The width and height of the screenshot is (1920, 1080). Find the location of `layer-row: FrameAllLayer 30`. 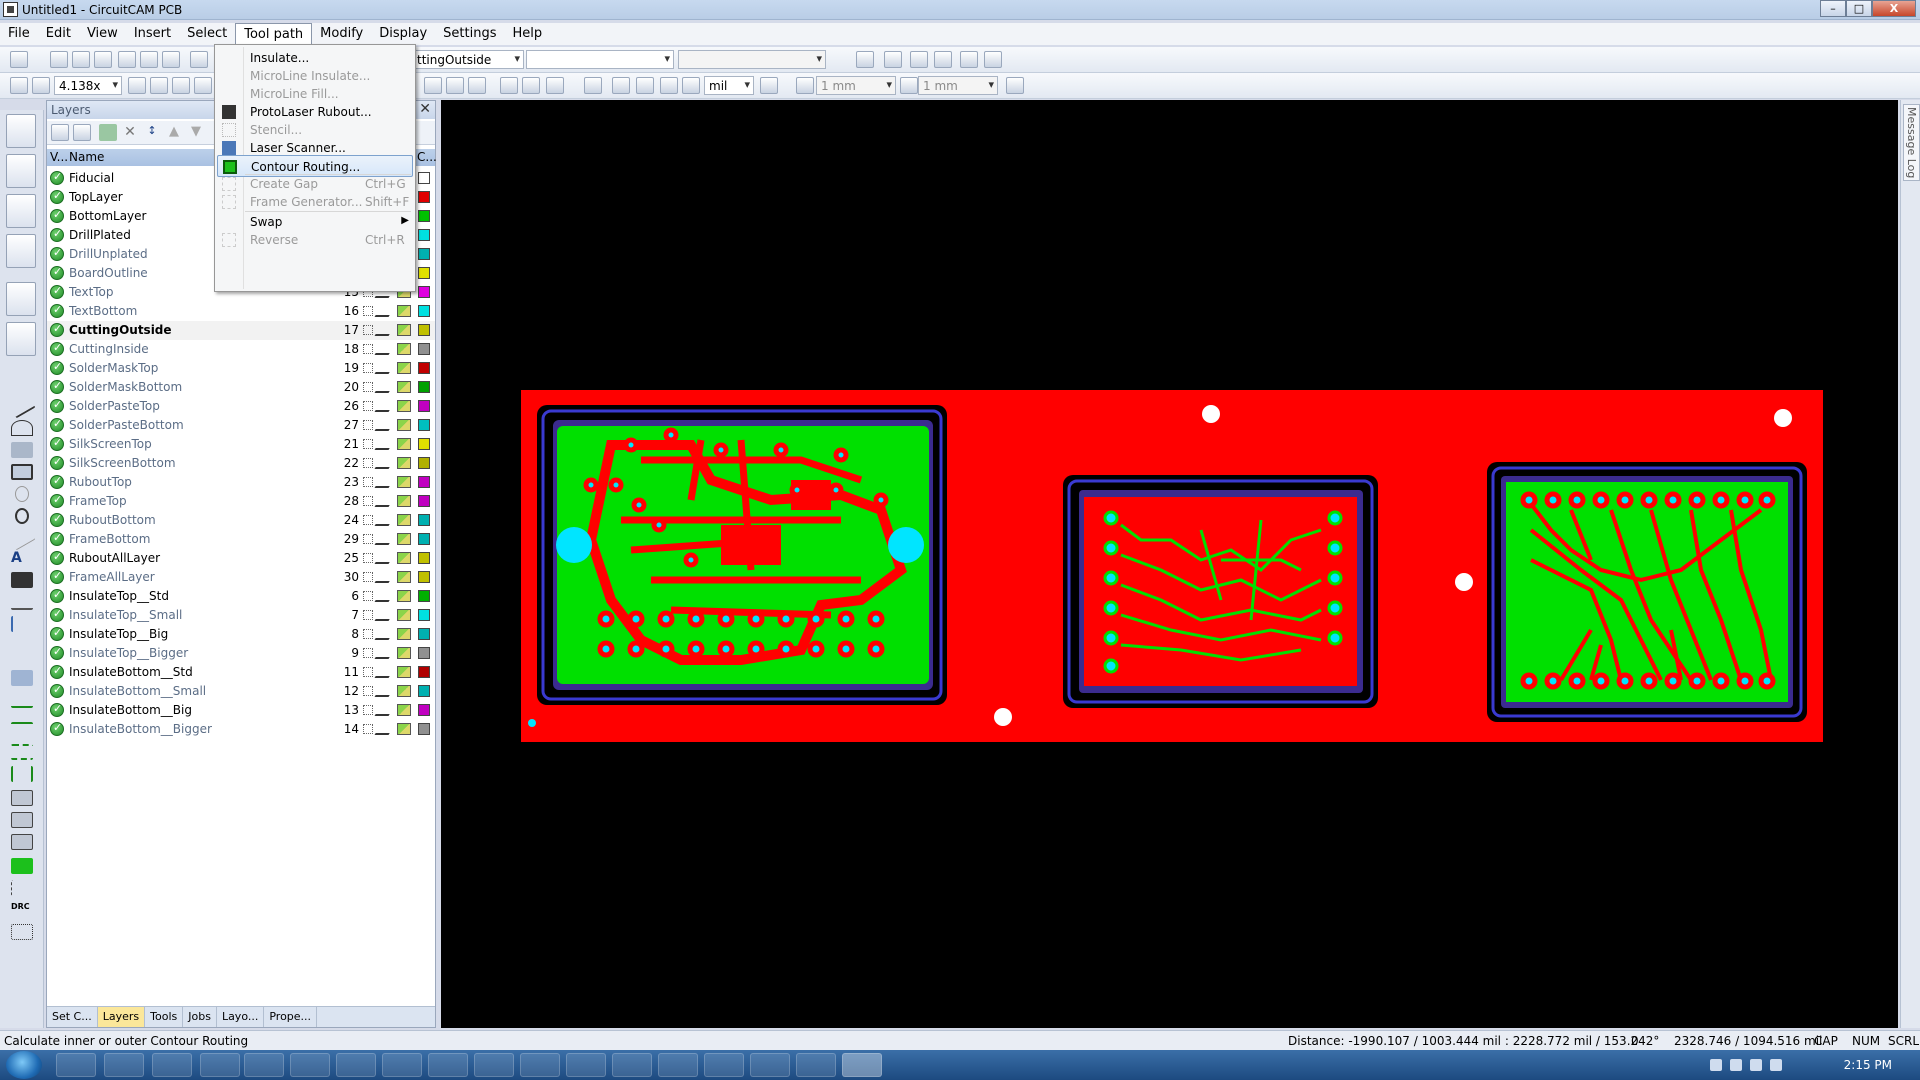

layer-row: FrameAllLayer 30 is located at coordinates (241, 577).